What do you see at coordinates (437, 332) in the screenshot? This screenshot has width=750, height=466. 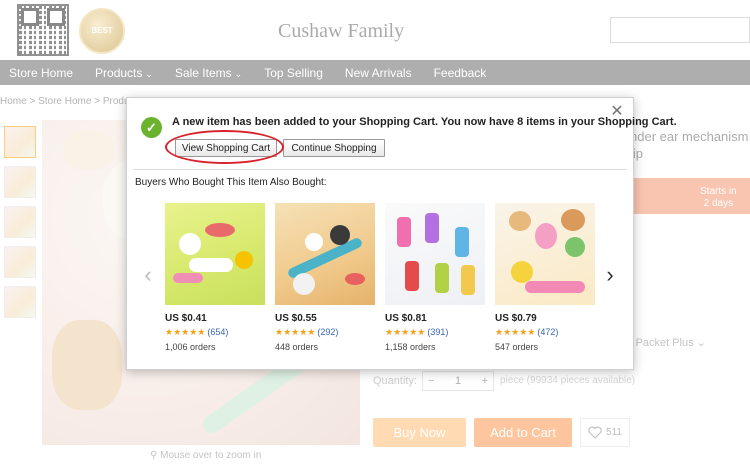 I see `review-count: (391)` at bounding box center [437, 332].